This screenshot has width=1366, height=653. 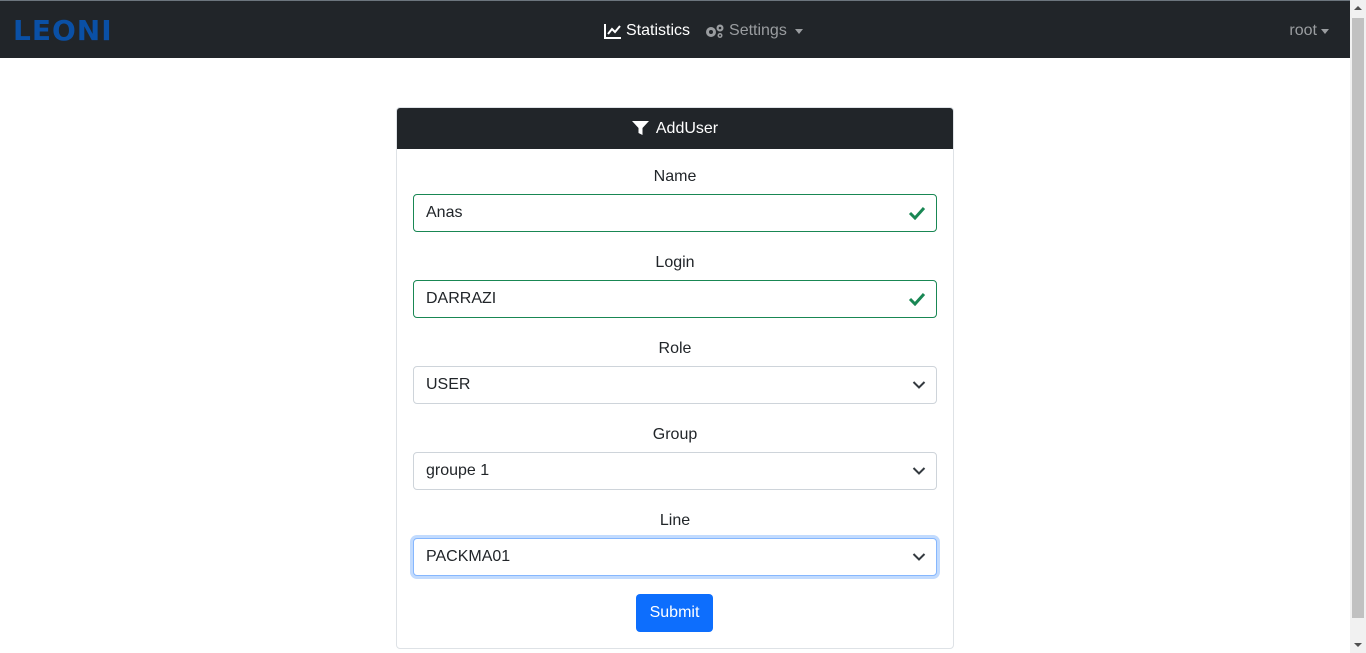 What do you see at coordinates (675, 385) in the screenshot?
I see `role-select: USER` at bounding box center [675, 385].